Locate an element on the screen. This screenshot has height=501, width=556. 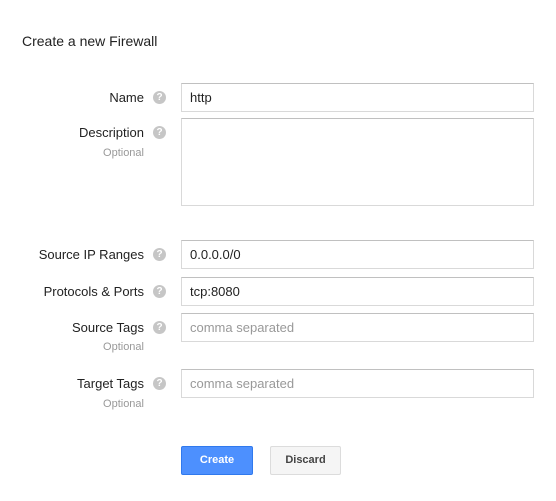
description-help-icon: ? is located at coordinates (159, 132).